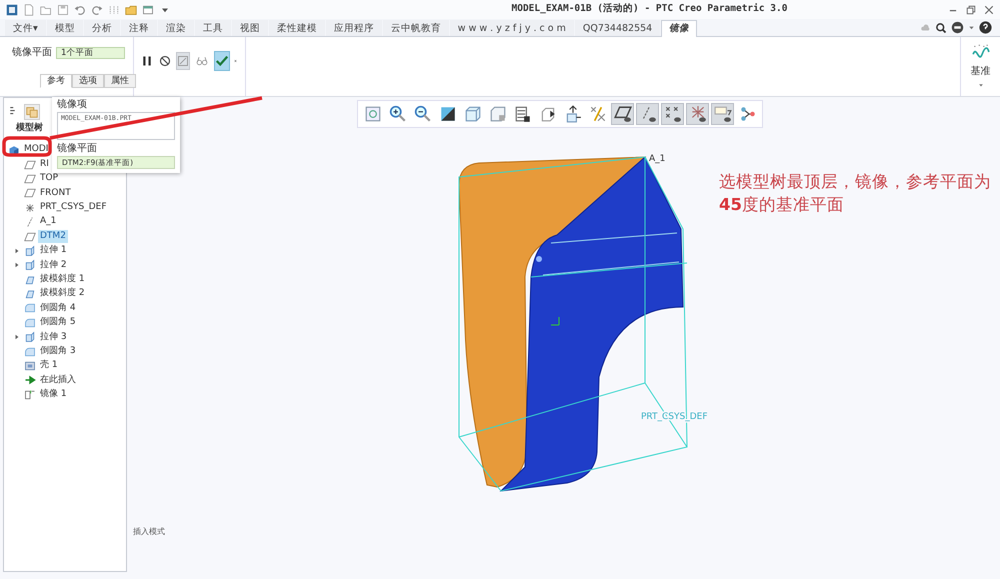 Image resolution: width=1000 pixels, height=579 pixels. I want to click on panel-title: 模型树, so click(28, 128).